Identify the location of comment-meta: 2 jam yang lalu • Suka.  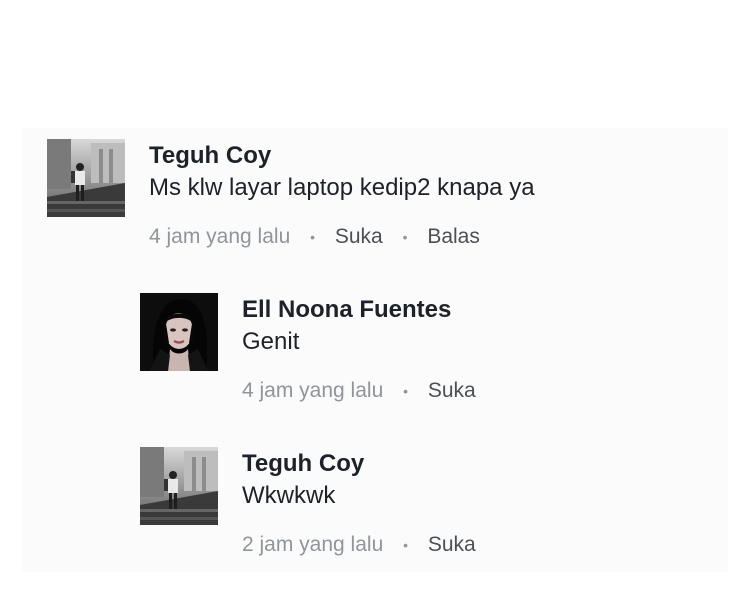
(359, 545).